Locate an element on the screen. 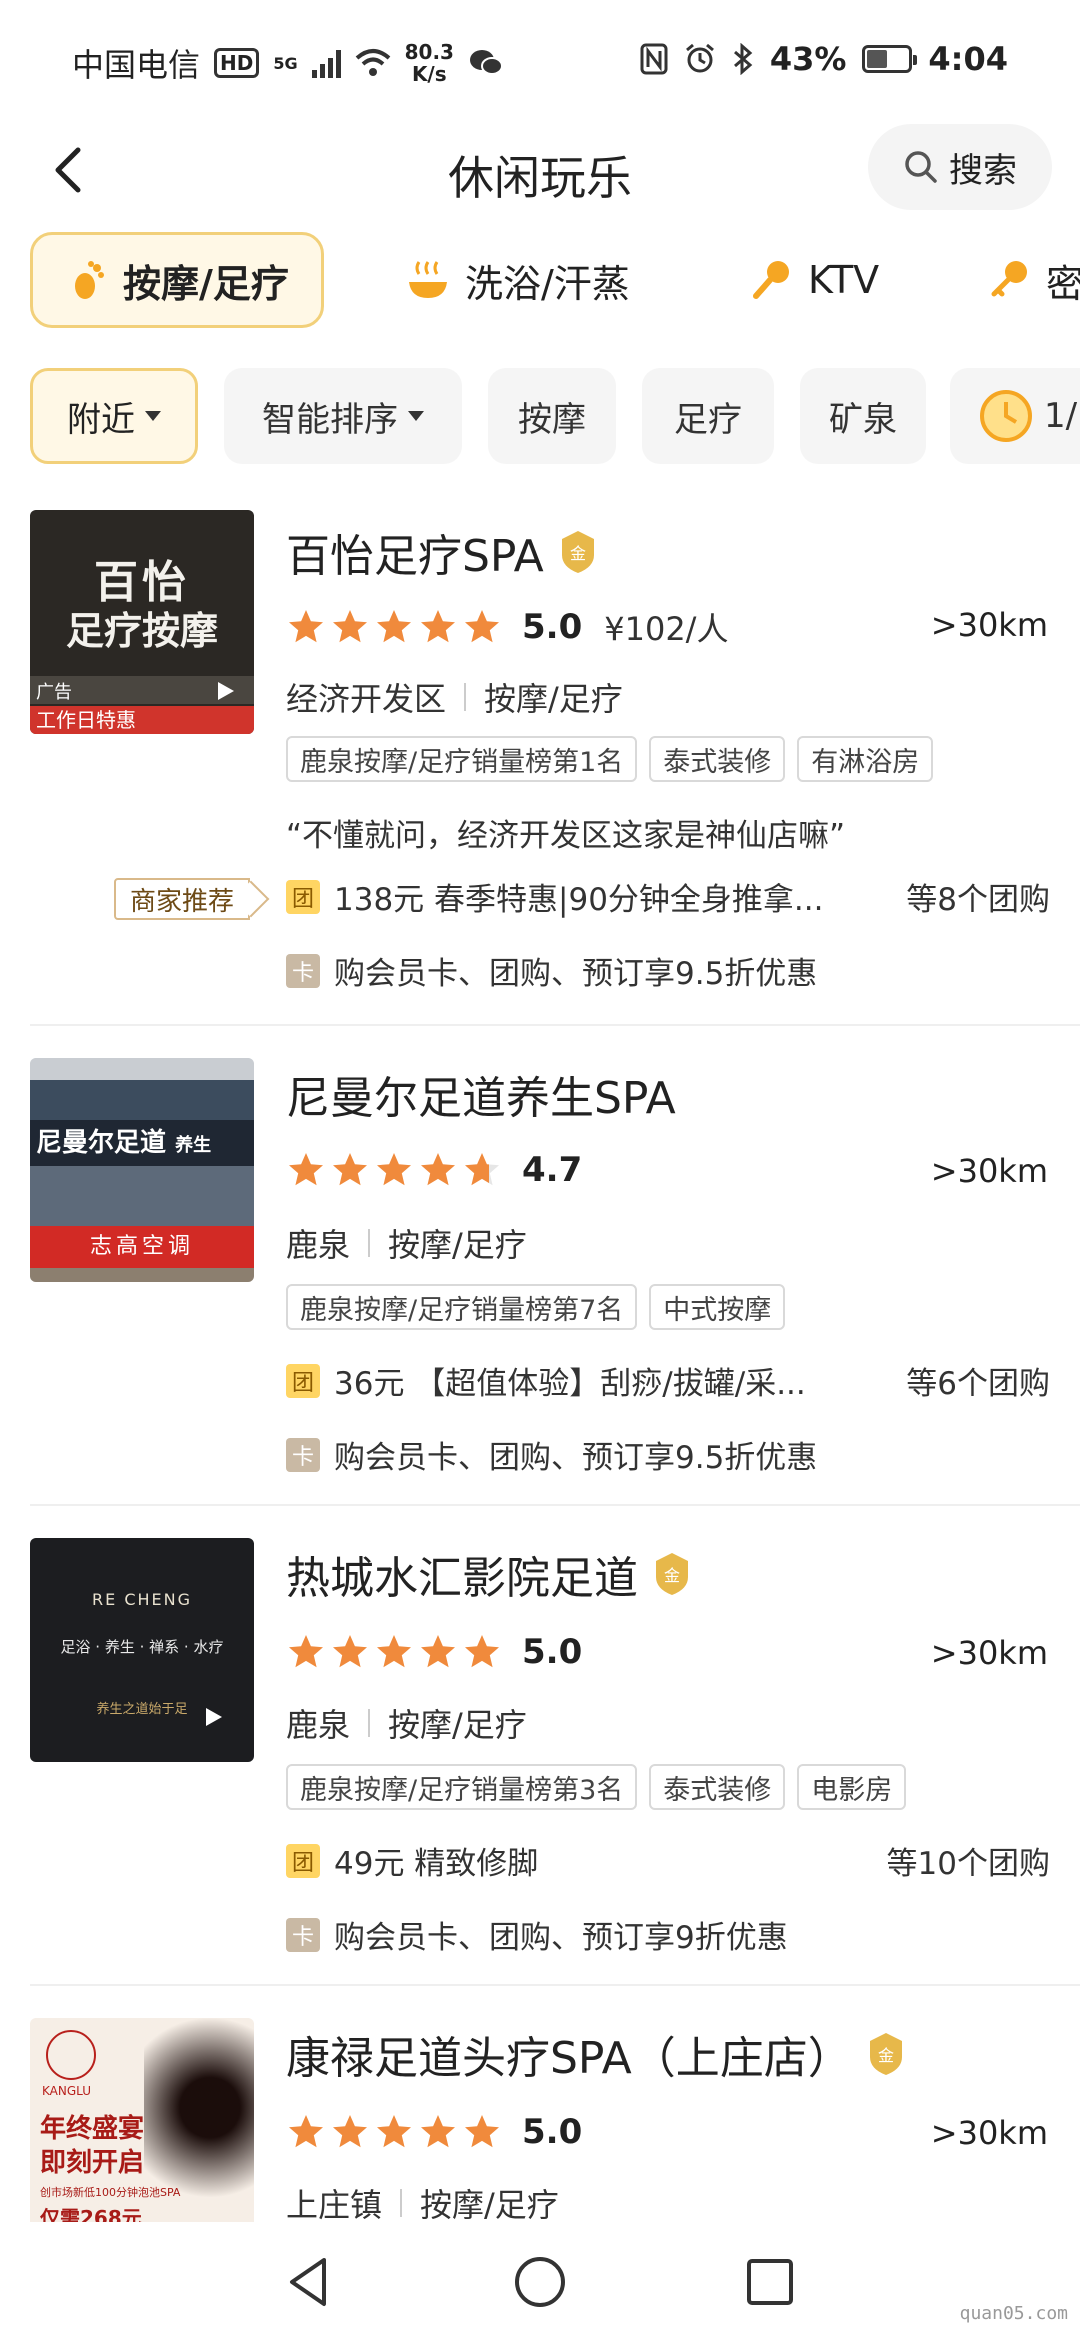 The height and width of the screenshot is (2340, 1080). tag: 鹿泉按摩/足疗销量榜第3名 is located at coordinates (462, 1787).